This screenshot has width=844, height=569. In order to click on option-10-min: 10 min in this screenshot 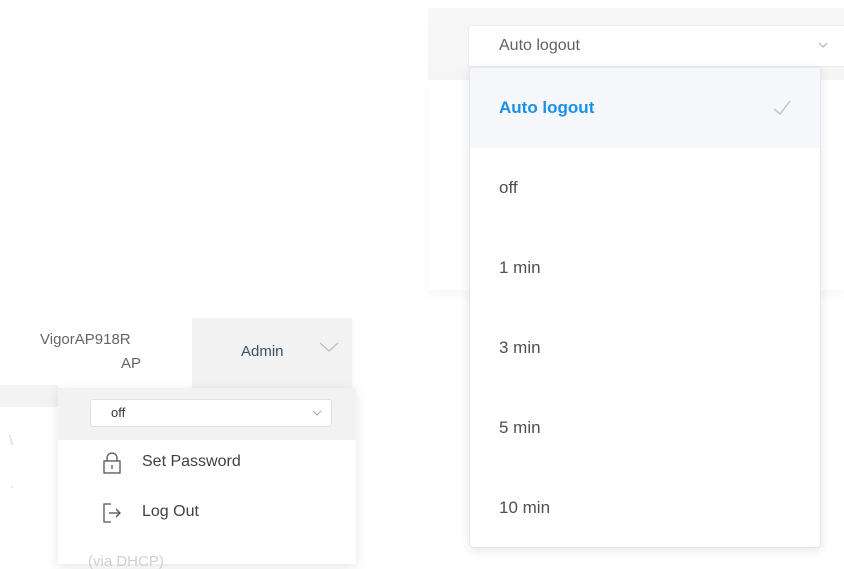, I will do `click(645, 507)`.